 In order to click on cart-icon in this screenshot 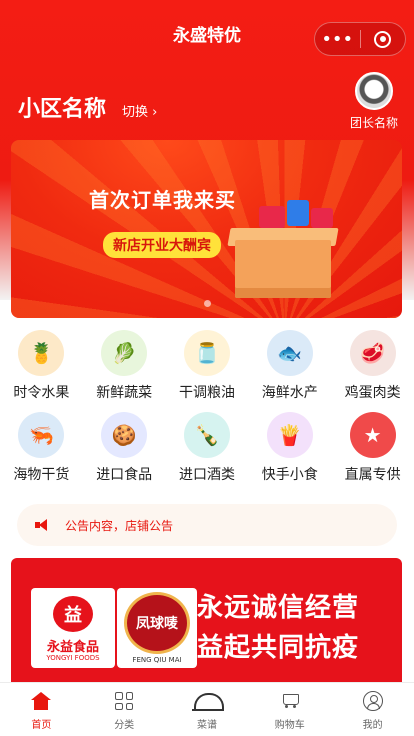, I will do `click(290, 701)`.